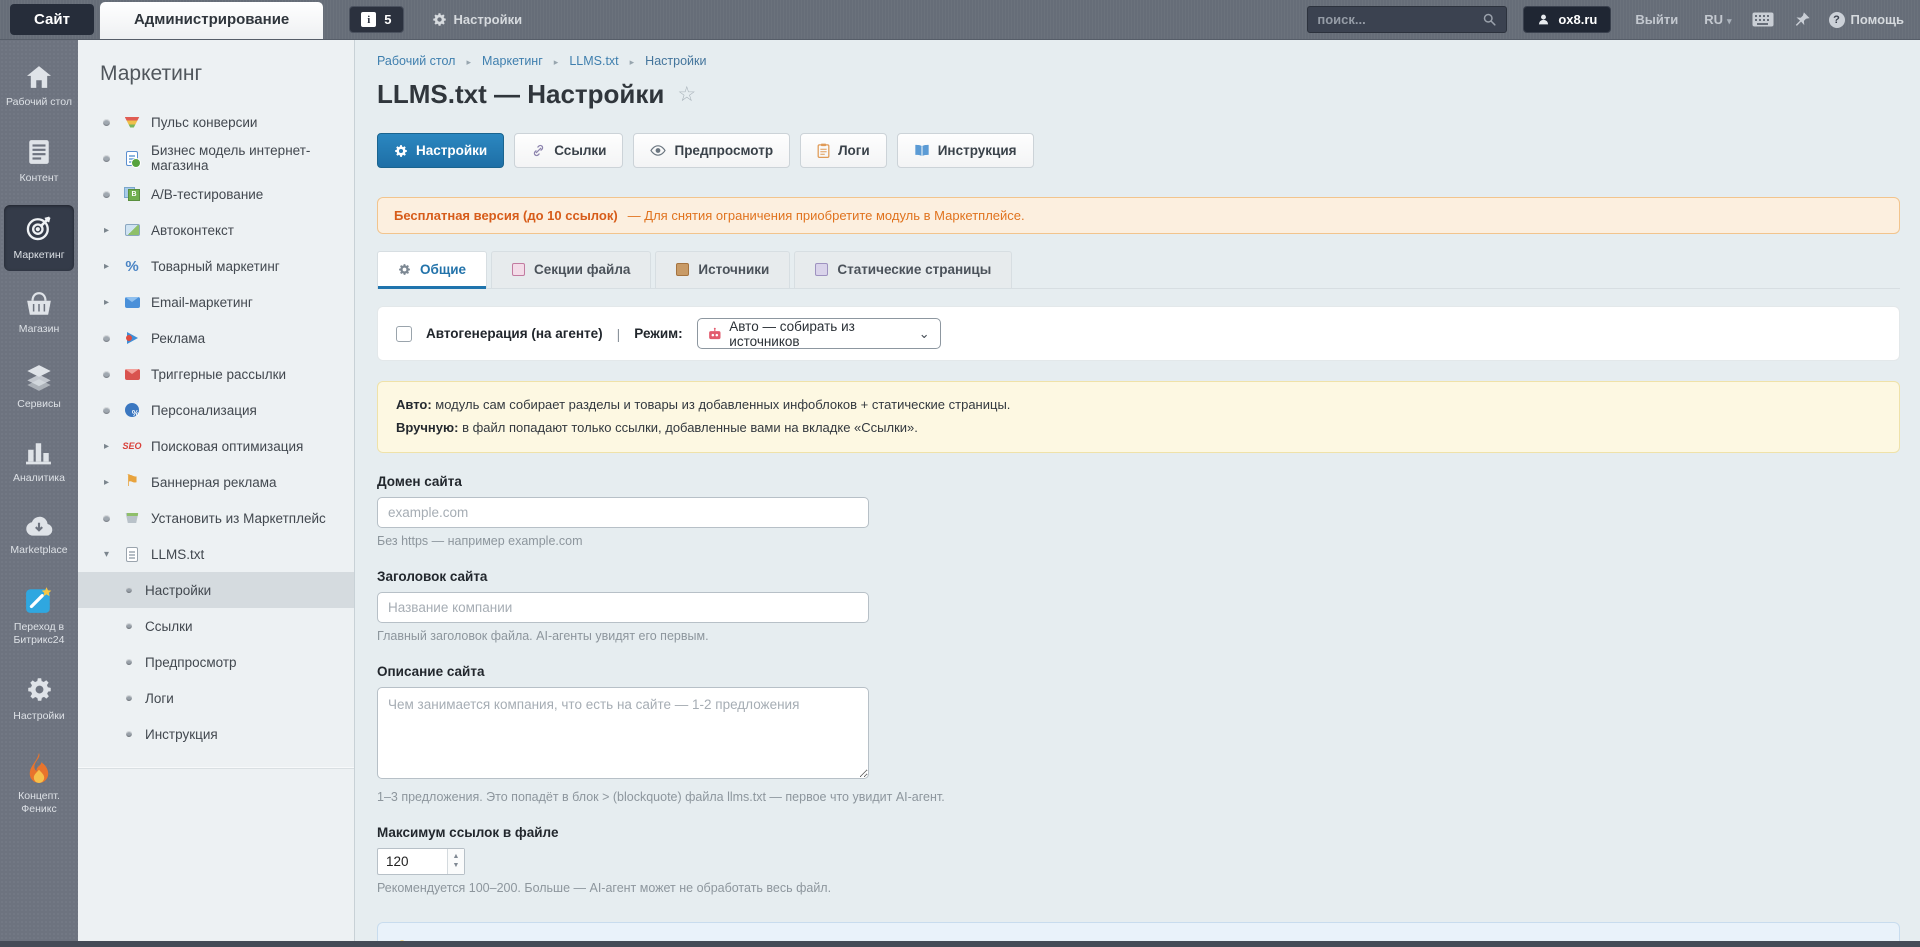 The width and height of the screenshot is (1920, 947). I want to click on breadcrumb-arrow-icon, so click(468, 61).